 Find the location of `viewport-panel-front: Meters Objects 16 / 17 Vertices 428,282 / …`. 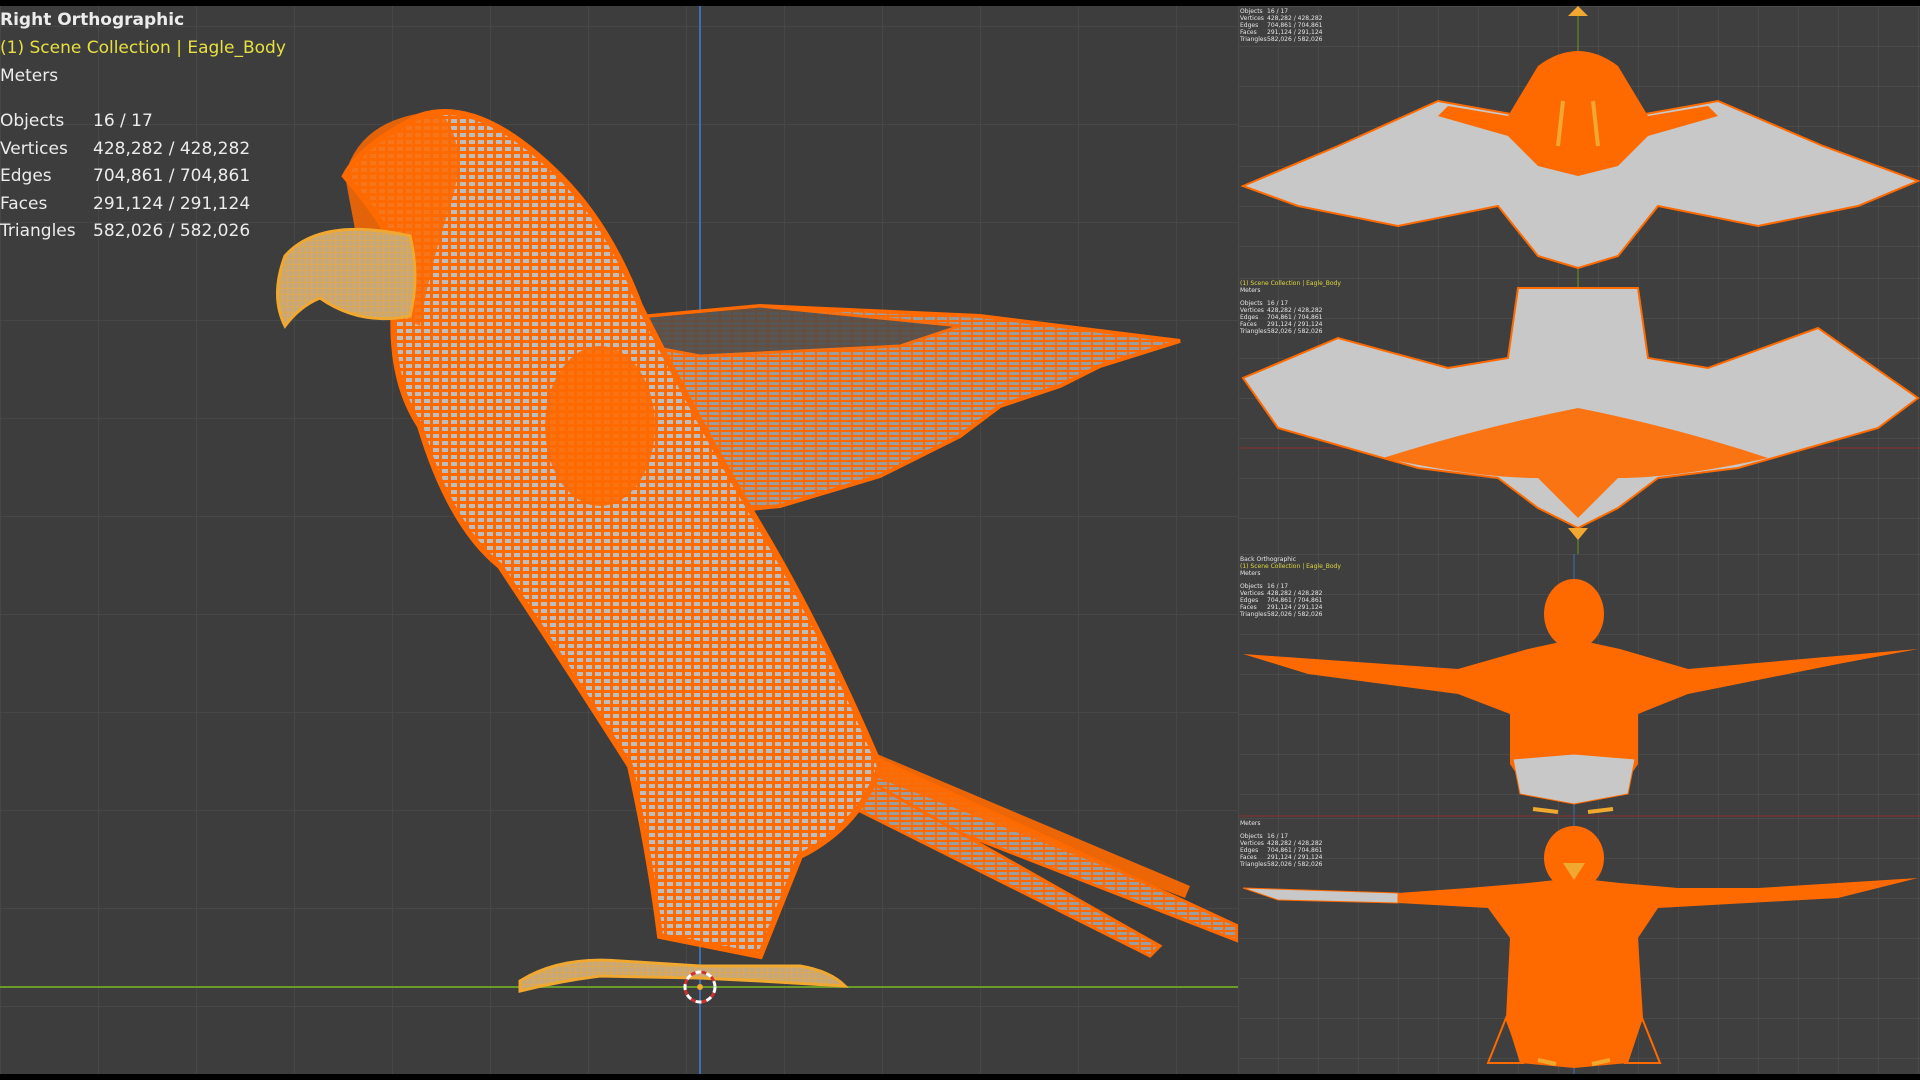

viewport-panel-front: Meters Objects 16 / 17 Vertices 428,282 / … is located at coordinates (1579, 946).